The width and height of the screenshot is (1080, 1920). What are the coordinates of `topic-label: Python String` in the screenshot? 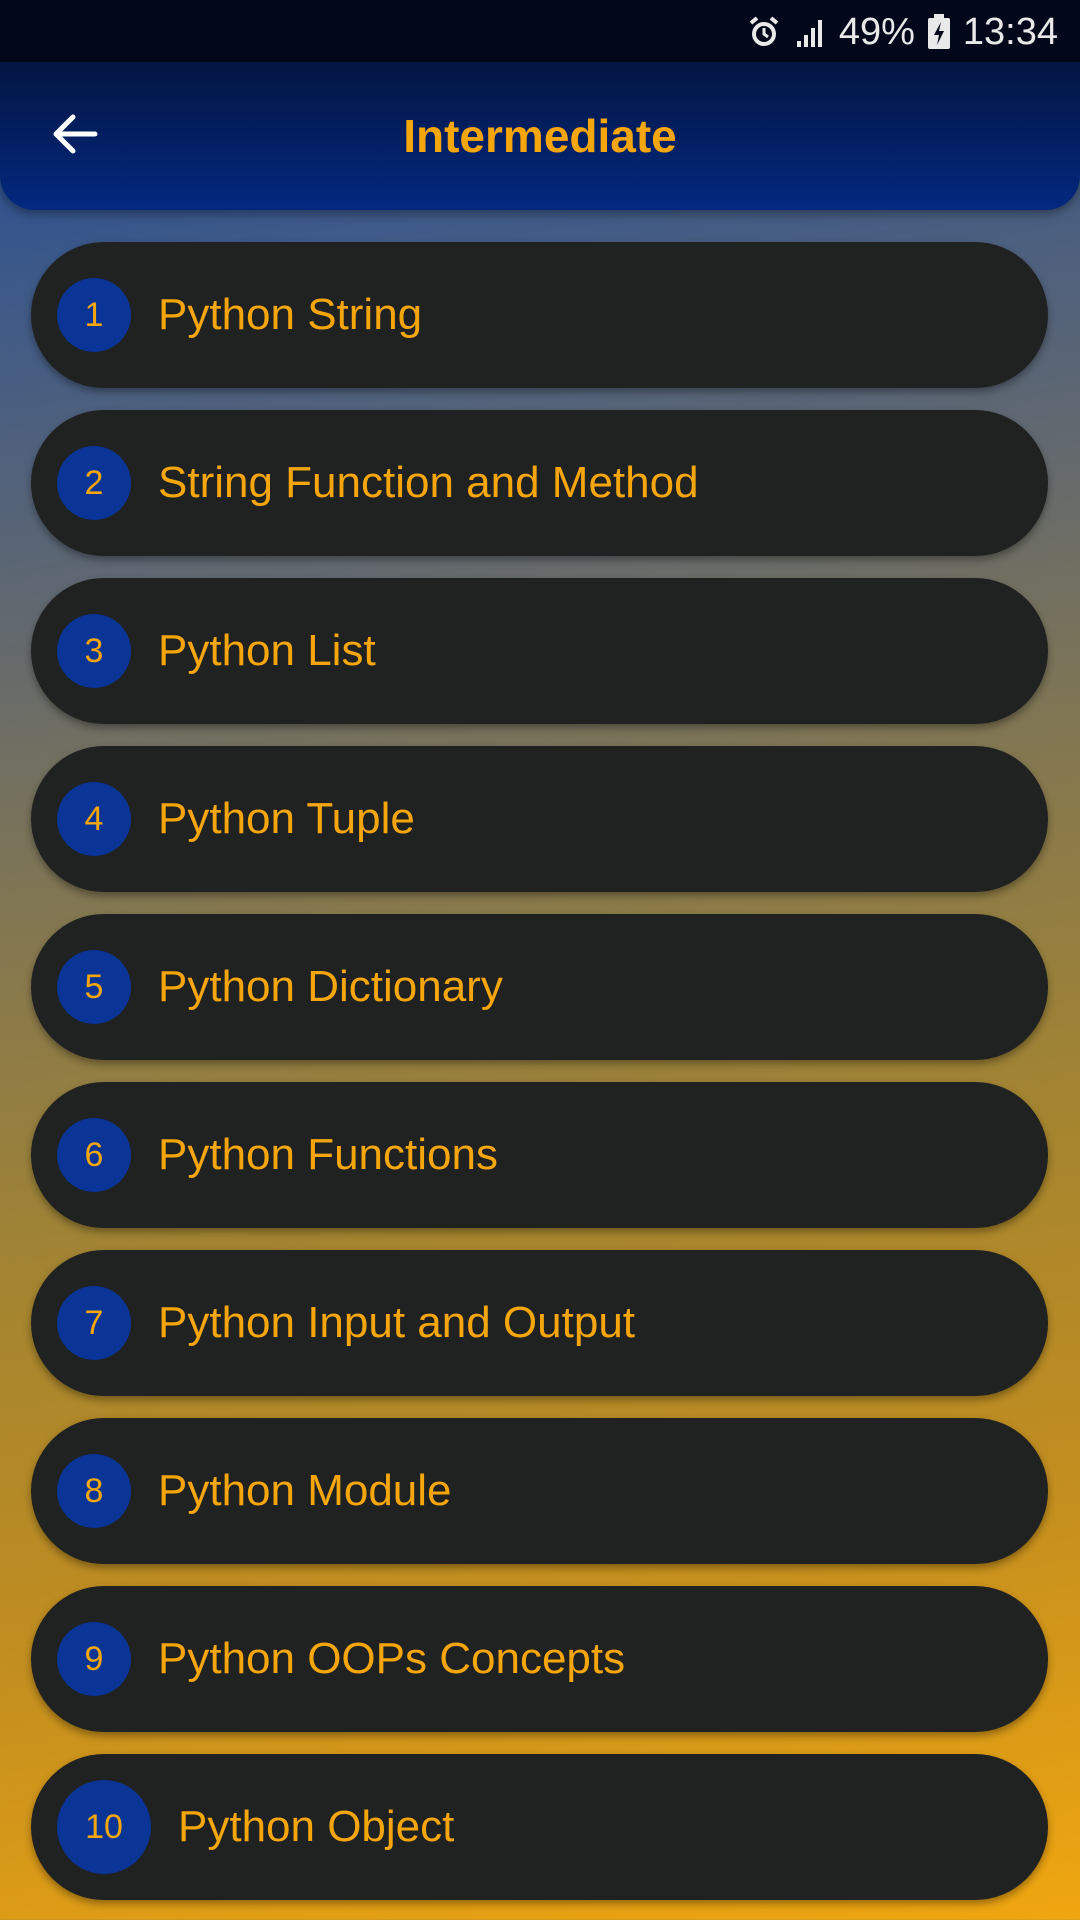 It's located at (290, 314).